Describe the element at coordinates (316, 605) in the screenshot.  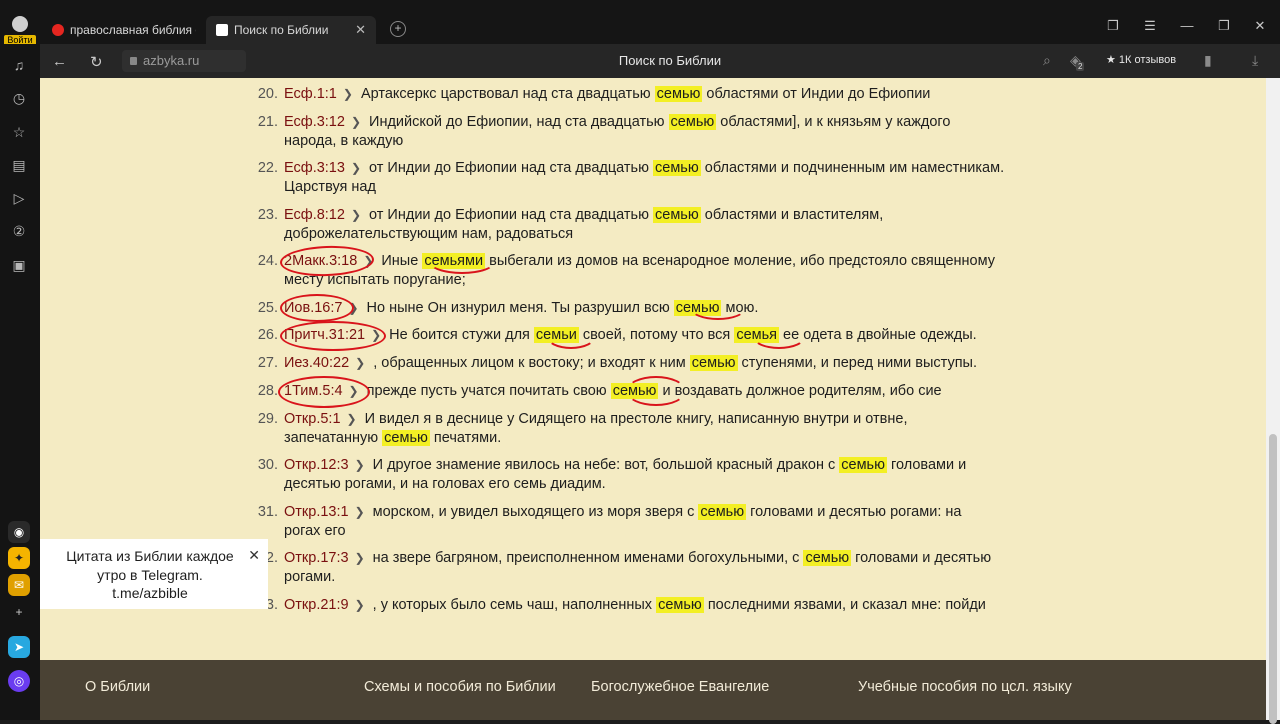
I see `verse-reference-link: Откр.21:9` at that location.